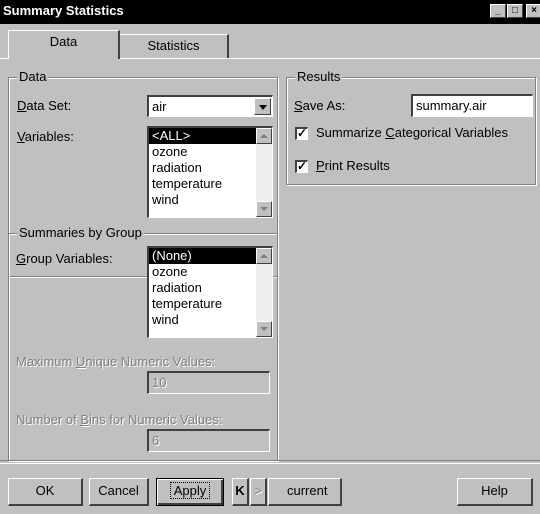  I want to click on data-group-title: Data, so click(33, 76).